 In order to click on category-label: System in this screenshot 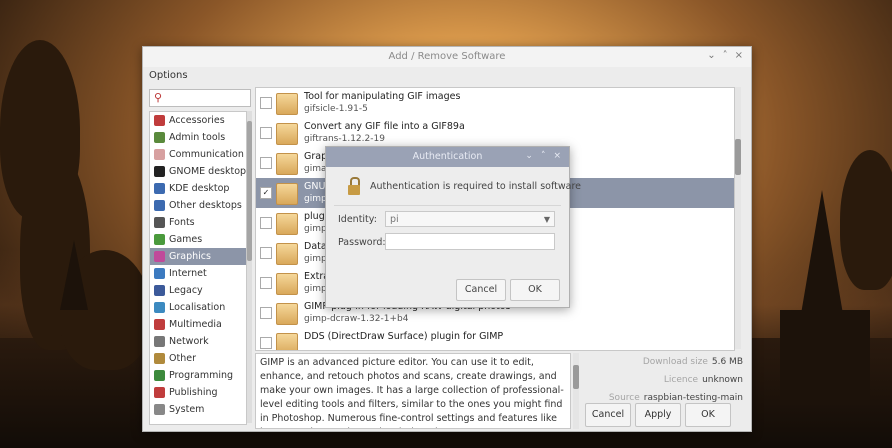, I will do `click(187, 409)`.